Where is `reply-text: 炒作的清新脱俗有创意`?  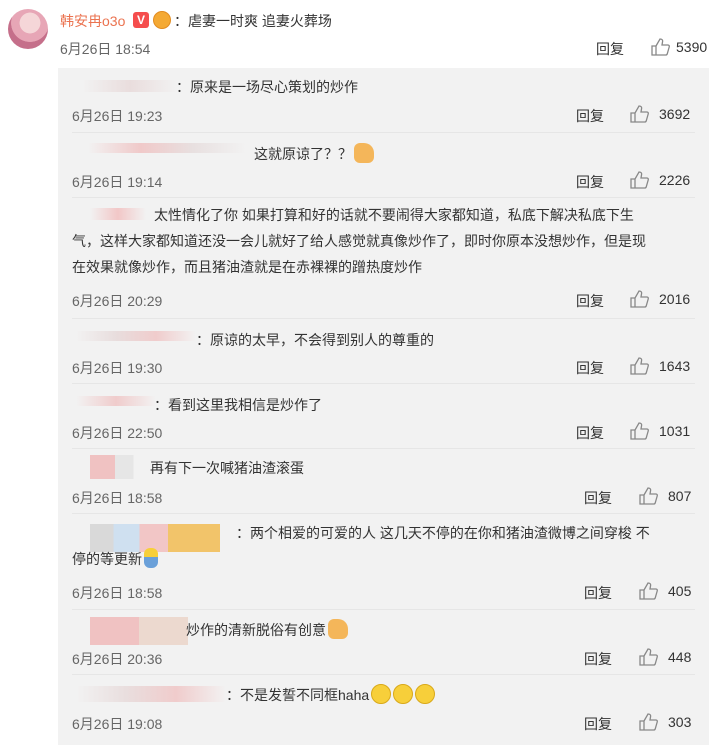
reply-text: 炒作的清新脱俗有创意 is located at coordinates (267, 630).